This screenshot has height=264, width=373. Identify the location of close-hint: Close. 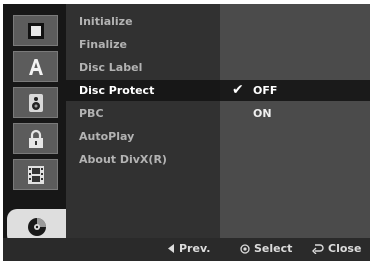
(336, 248).